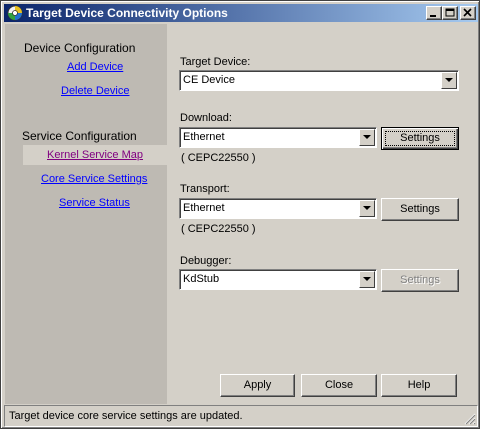 The width and height of the screenshot is (480, 429). I want to click on debugger-settings-button: Settings, so click(420, 280).